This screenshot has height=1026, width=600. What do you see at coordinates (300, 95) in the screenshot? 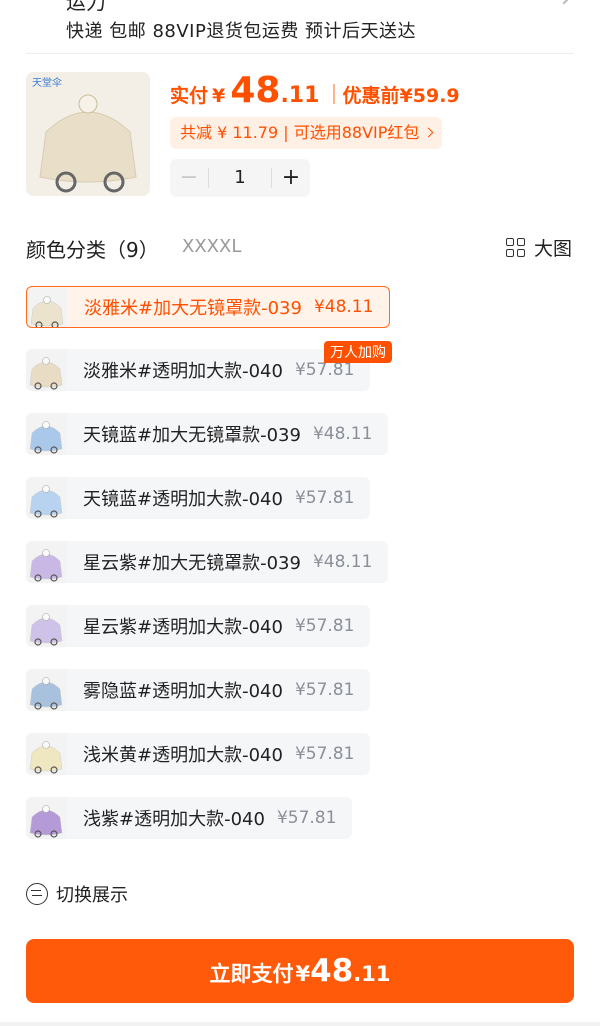
I see `price-decimal: .11` at bounding box center [300, 95].